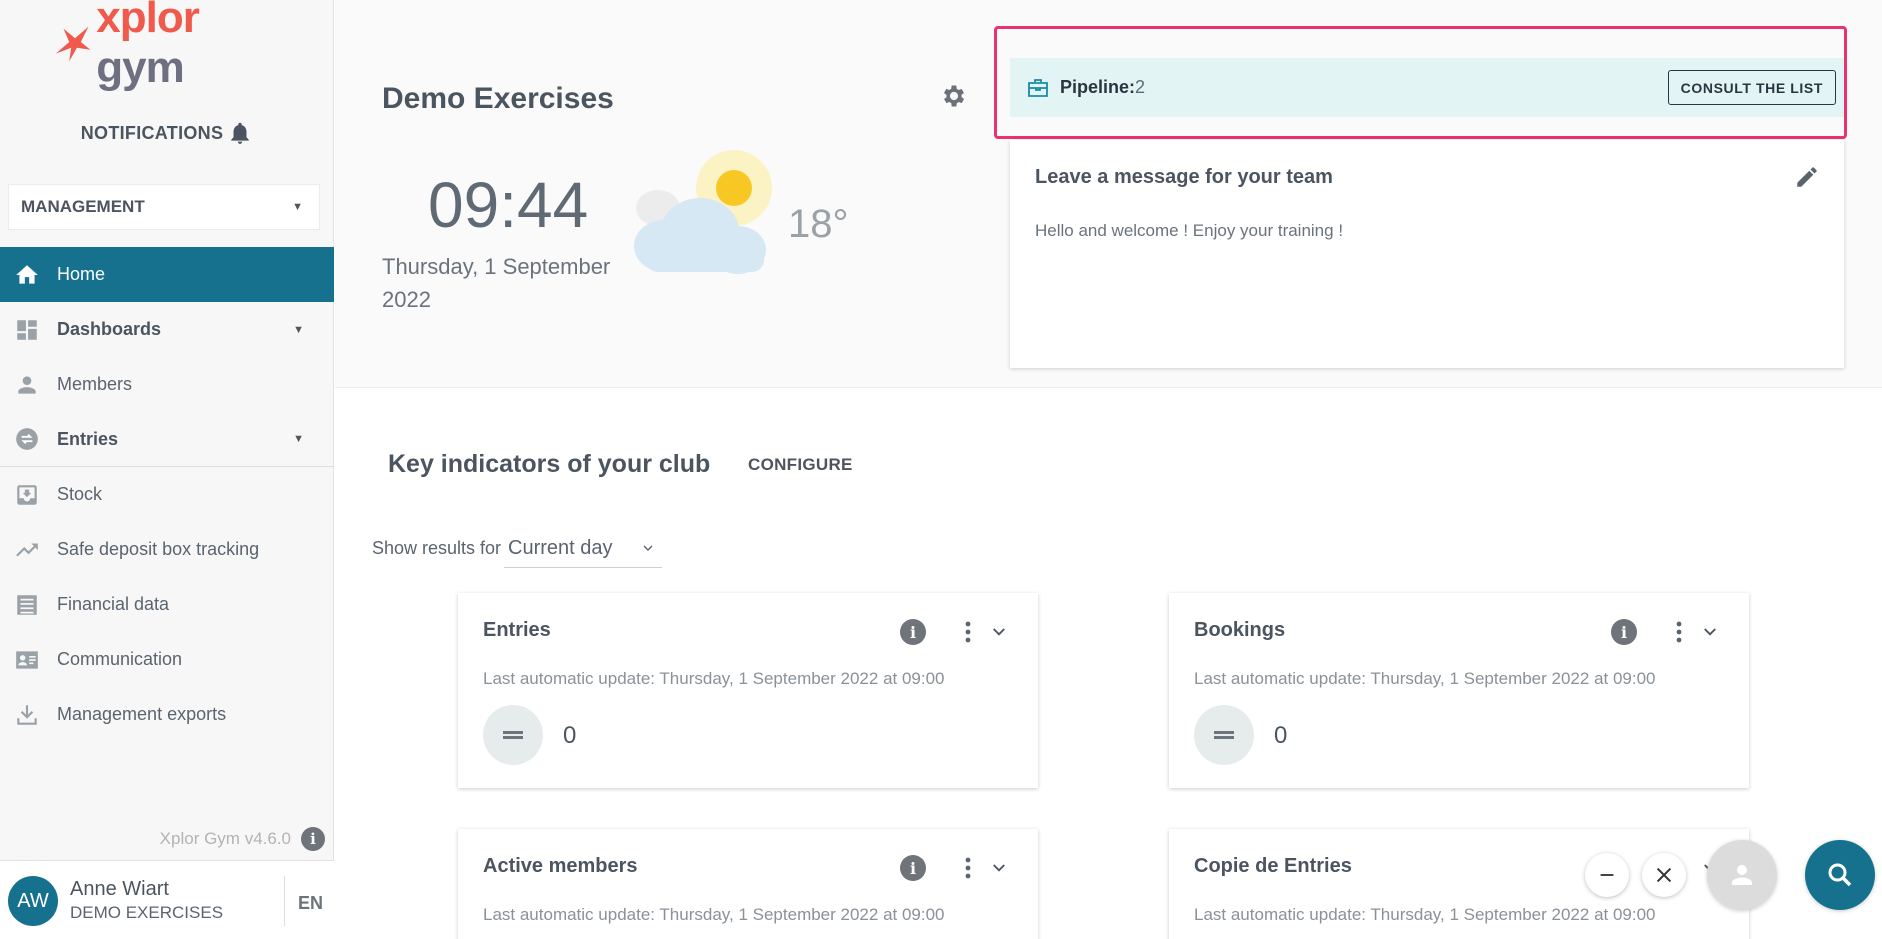 This screenshot has height=939, width=1882. I want to click on swap-icon, so click(27, 439).